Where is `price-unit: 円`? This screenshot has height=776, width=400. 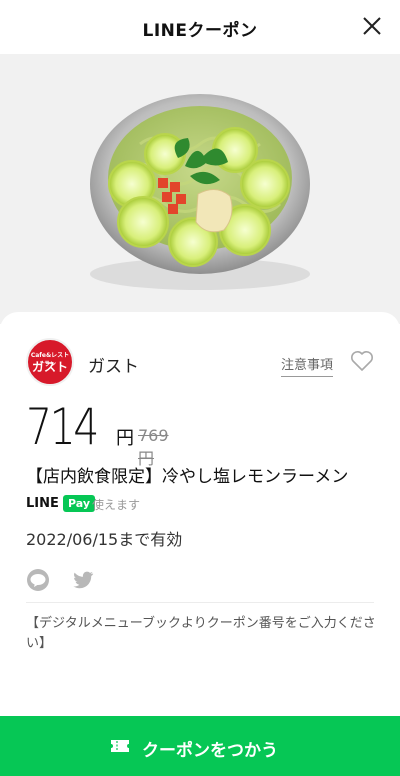 price-unit: 円 is located at coordinates (125, 438).